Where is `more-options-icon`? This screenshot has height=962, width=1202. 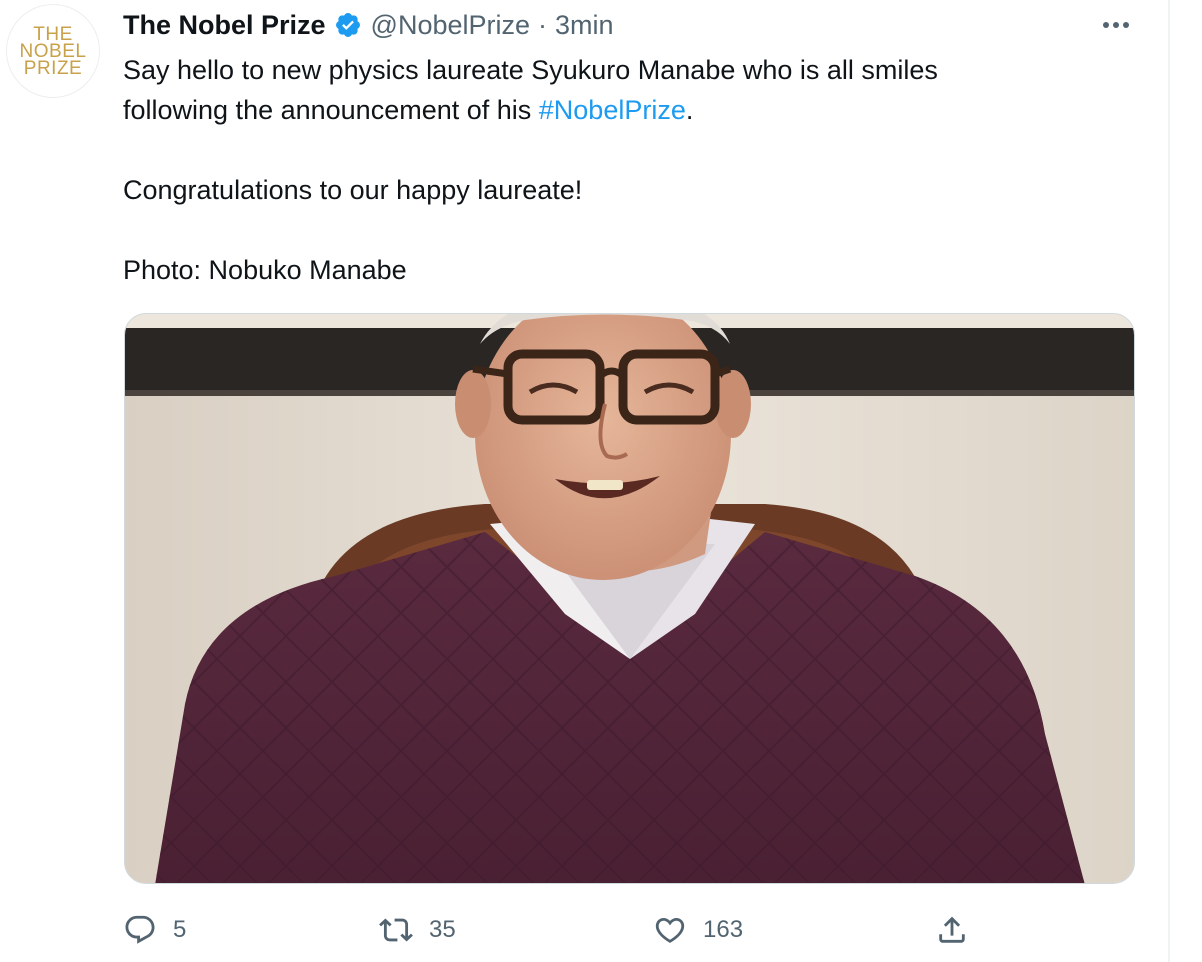 more-options-icon is located at coordinates (1116, 25).